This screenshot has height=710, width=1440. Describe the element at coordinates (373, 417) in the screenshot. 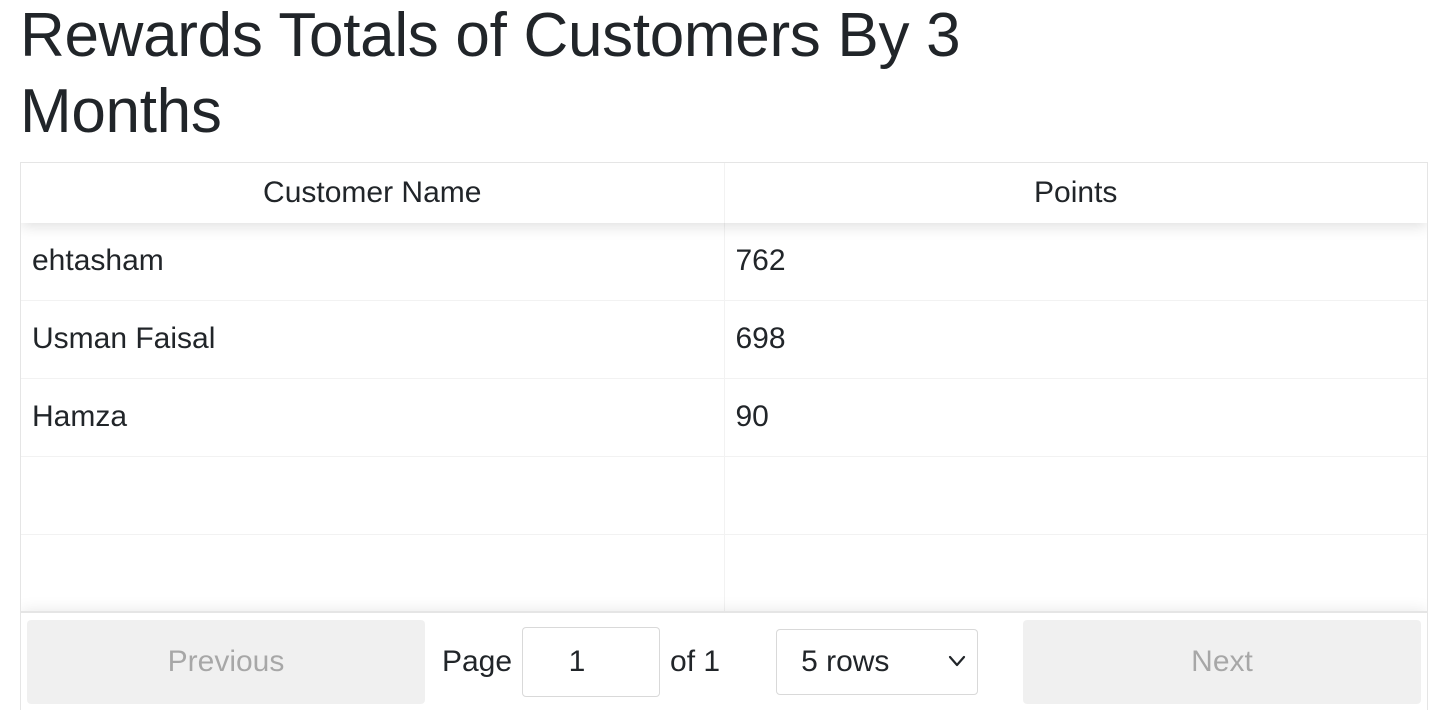

I see `customer-name-cell: Hamza` at that location.